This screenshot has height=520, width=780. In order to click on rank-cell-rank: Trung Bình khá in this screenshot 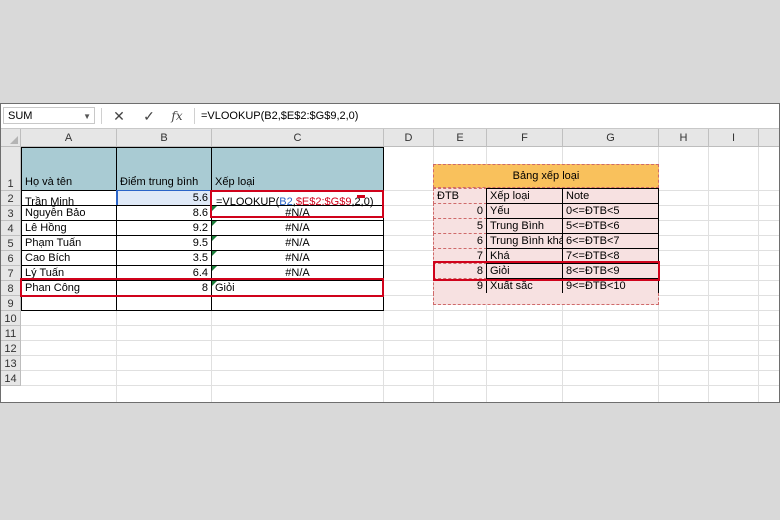, I will do `click(525, 241)`.